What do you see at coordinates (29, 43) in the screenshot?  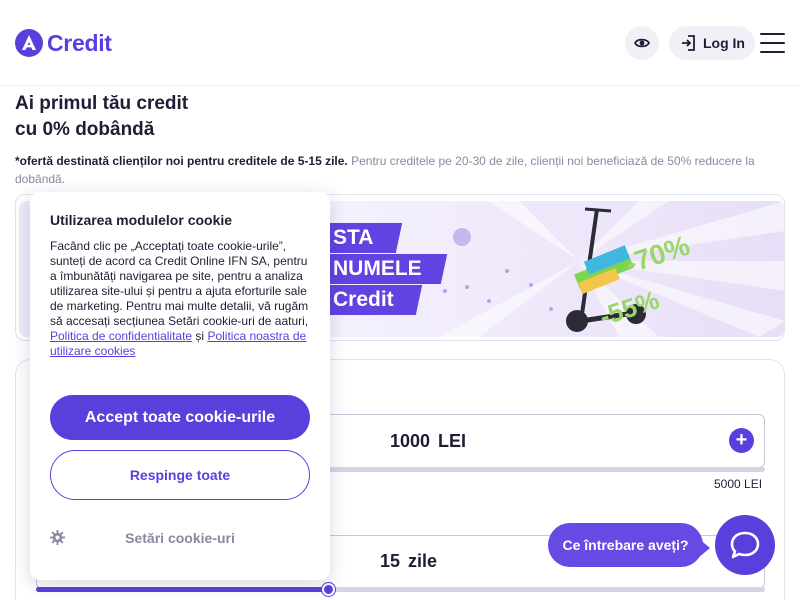 I see `logo-icon` at bounding box center [29, 43].